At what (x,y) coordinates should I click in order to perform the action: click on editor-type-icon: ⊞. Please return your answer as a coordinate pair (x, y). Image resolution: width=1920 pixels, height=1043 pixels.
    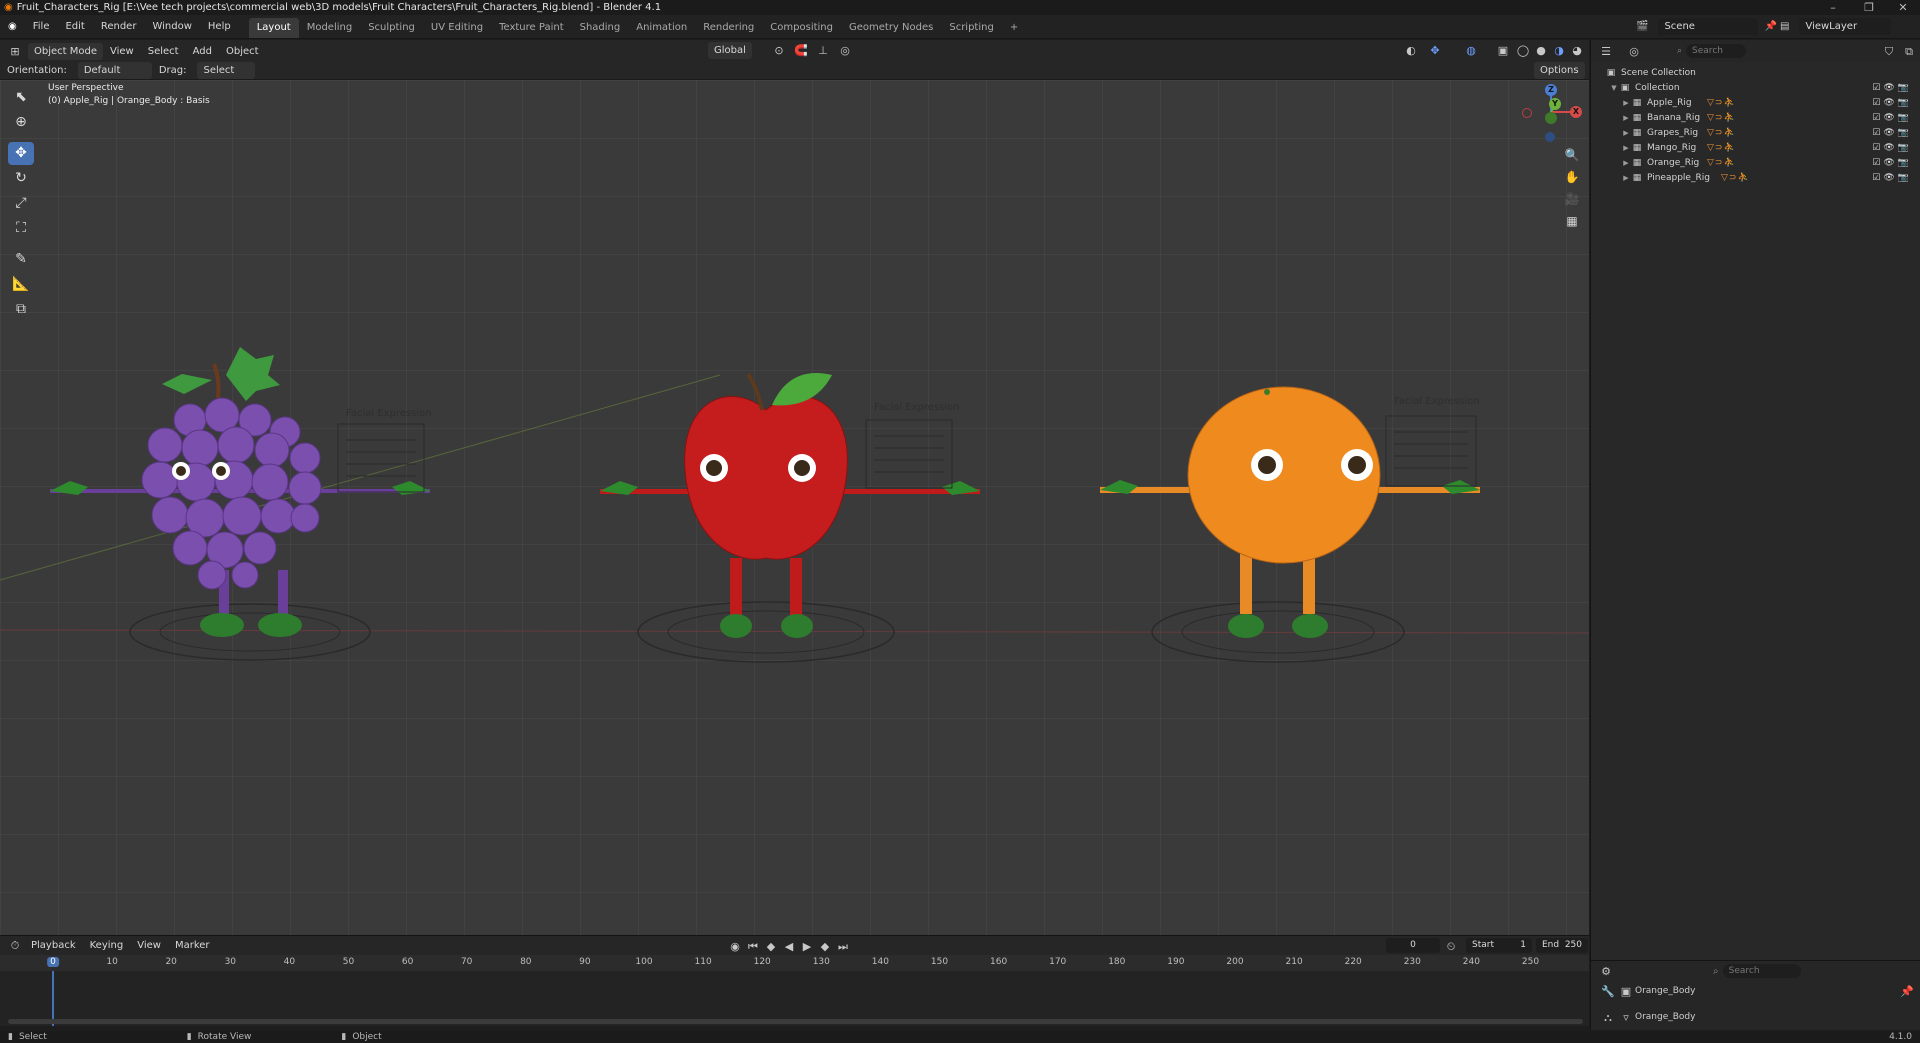
    Looking at the image, I should click on (15, 51).